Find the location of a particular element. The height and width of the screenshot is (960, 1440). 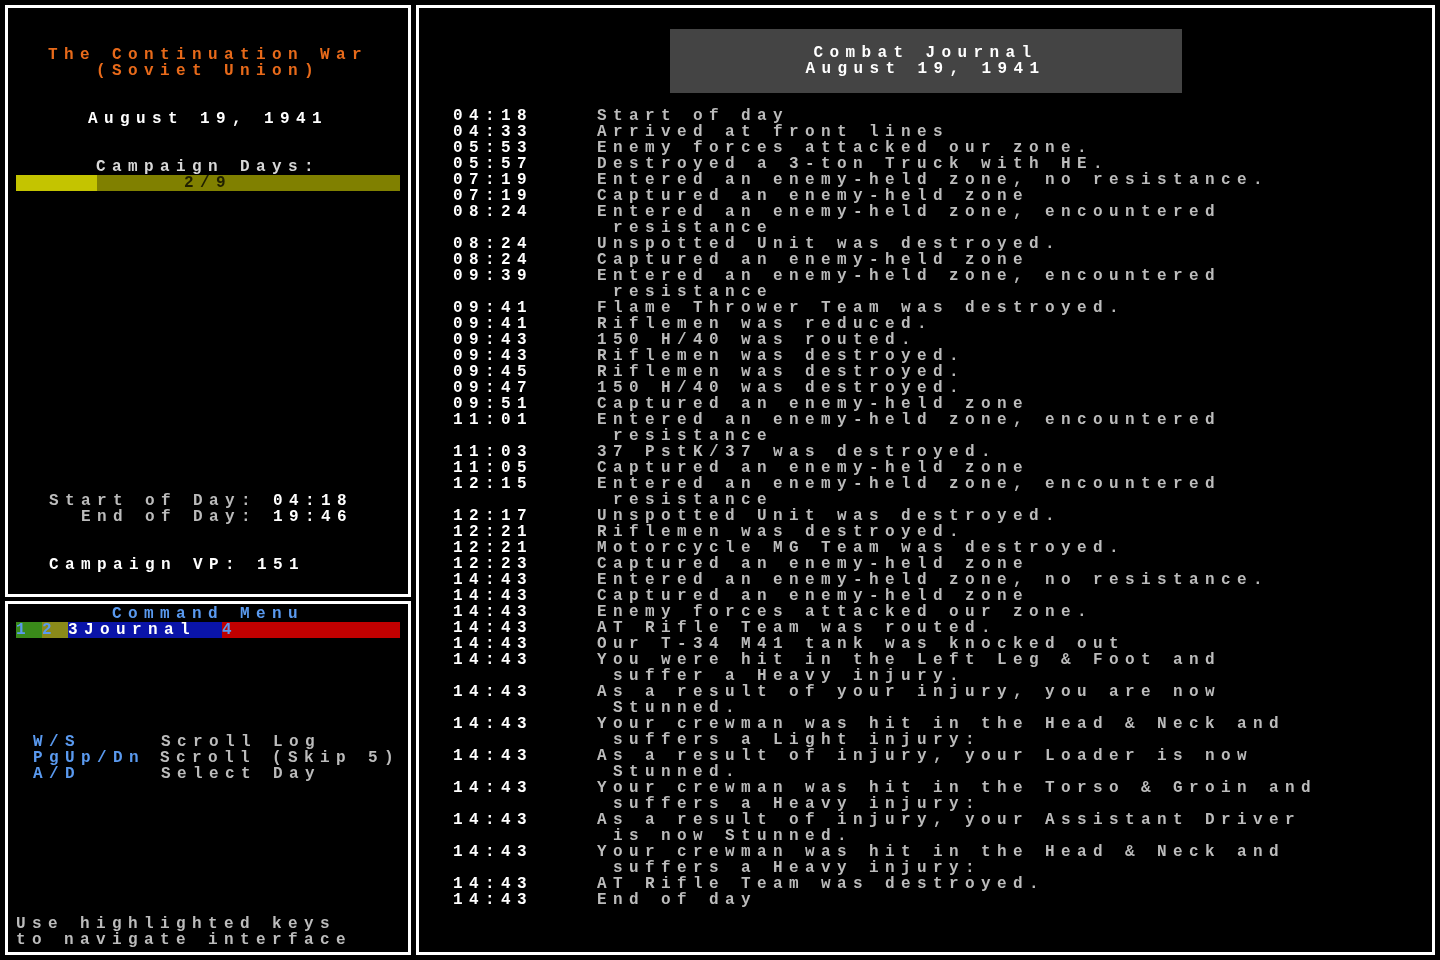

key-action: Scroll (Skip 5) is located at coordinates (279, 758).